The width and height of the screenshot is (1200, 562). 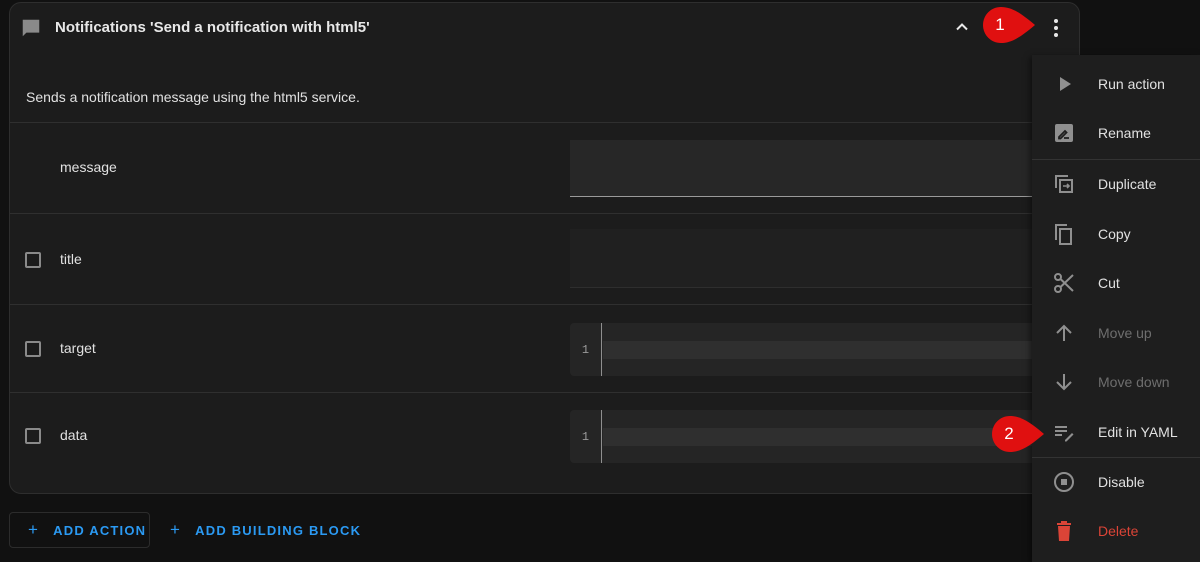 I want to click on disable-icon, so click(x=1064, y=482).